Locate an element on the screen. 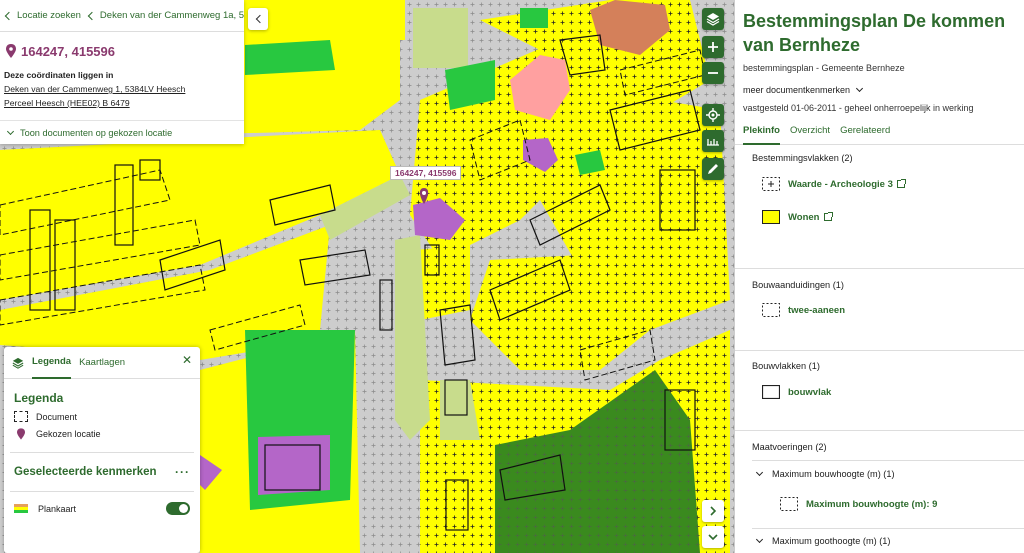  map-scroll-right-button is located at coordinates (713, 511).